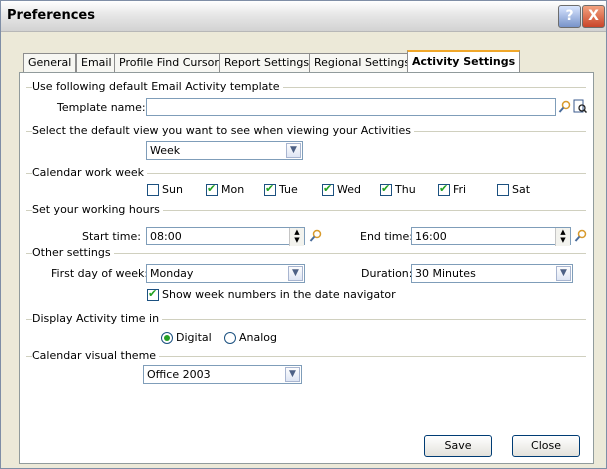  Describe the element at coordinates (172, 189) in the screenshot. I see `day-label-sun: Sun` at that location.